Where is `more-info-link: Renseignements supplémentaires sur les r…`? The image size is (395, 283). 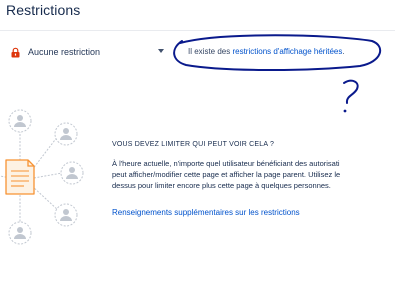
more-info-link: Renseignements supplémentaires sur les r… is located at coordinates (206, 212).